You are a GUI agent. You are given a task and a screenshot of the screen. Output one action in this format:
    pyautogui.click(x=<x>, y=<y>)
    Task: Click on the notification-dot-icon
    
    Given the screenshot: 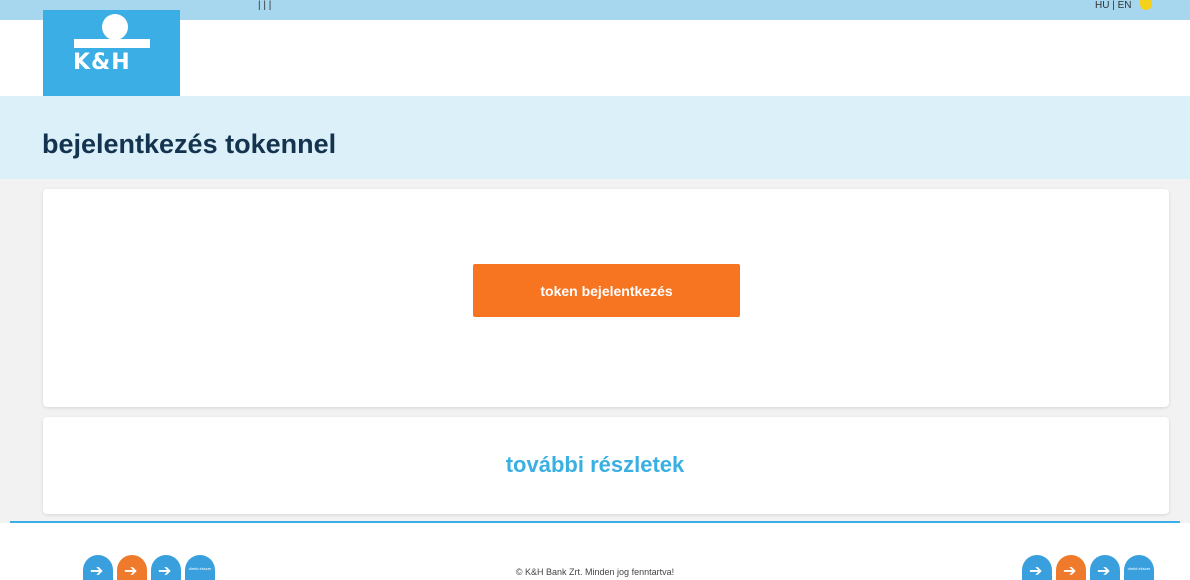 What is the action you would take?
    pyautogui.click(x=1146, y=5)
    